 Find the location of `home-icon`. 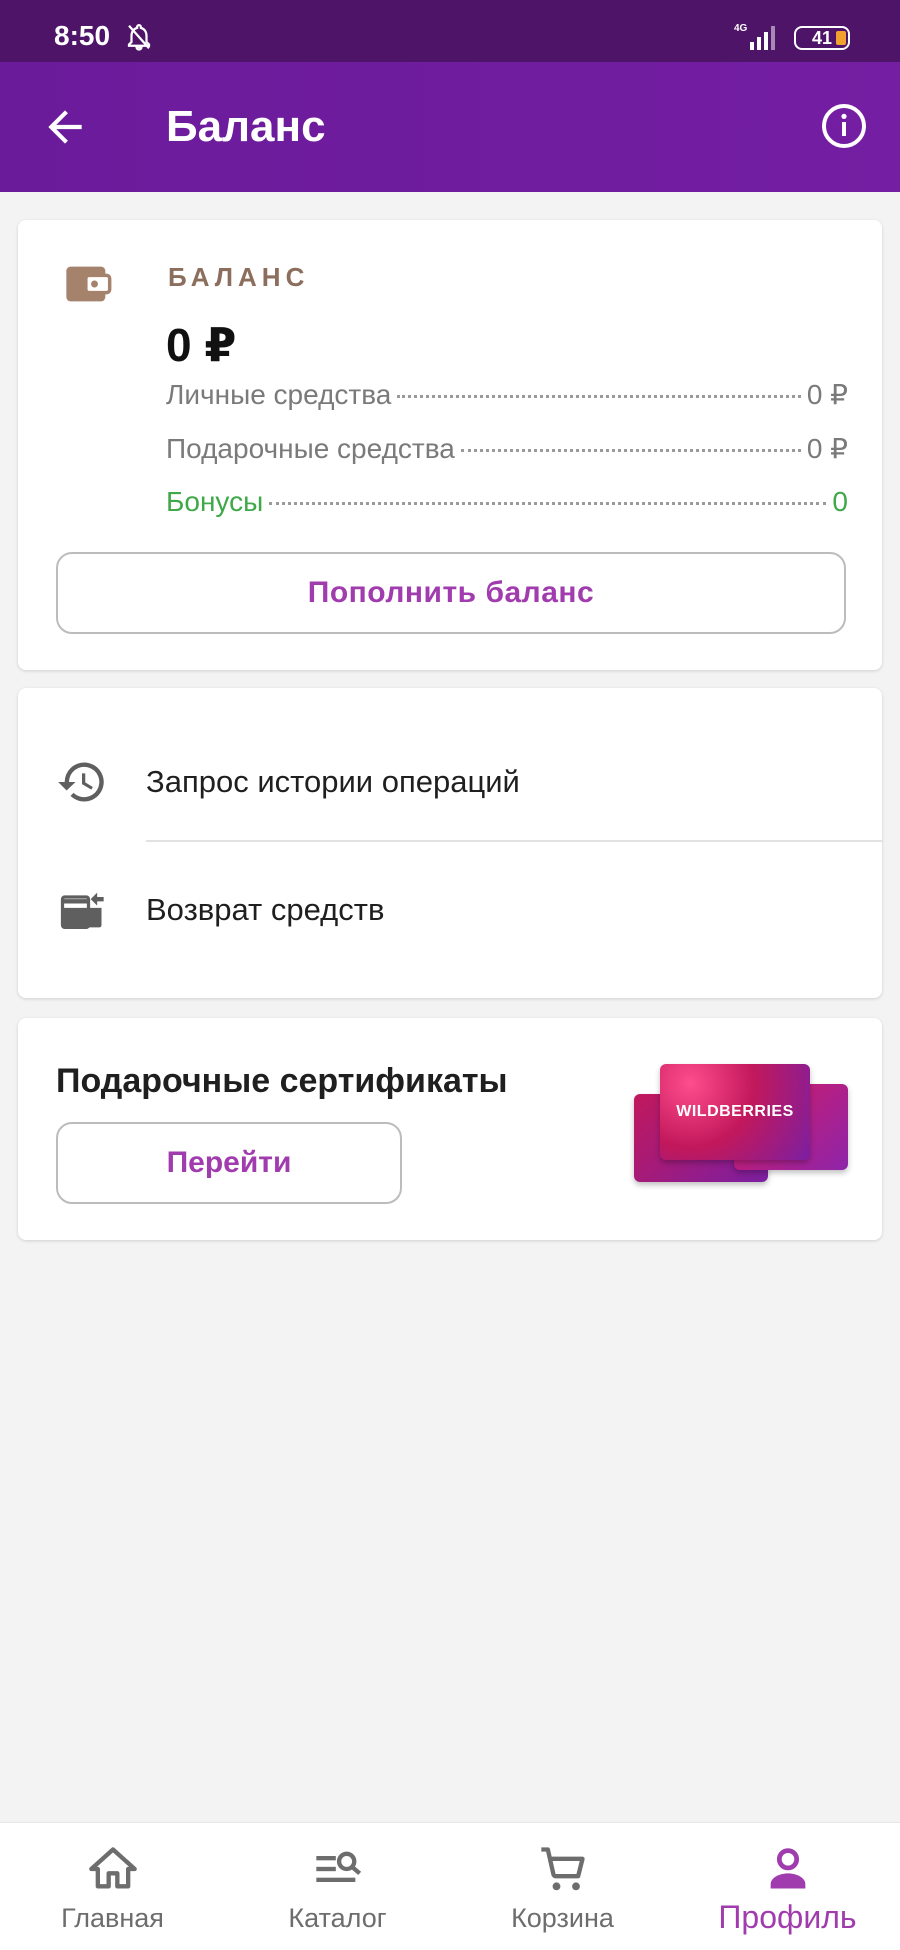

home-icon is located at coordinates (112, 1868).